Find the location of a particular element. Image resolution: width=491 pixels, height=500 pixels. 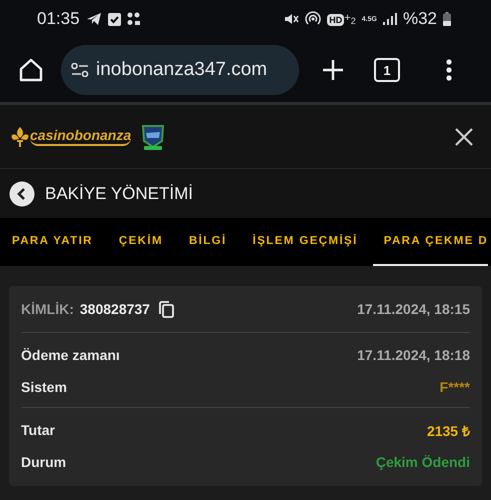

menu-icon is located at coordinates (449, 70).